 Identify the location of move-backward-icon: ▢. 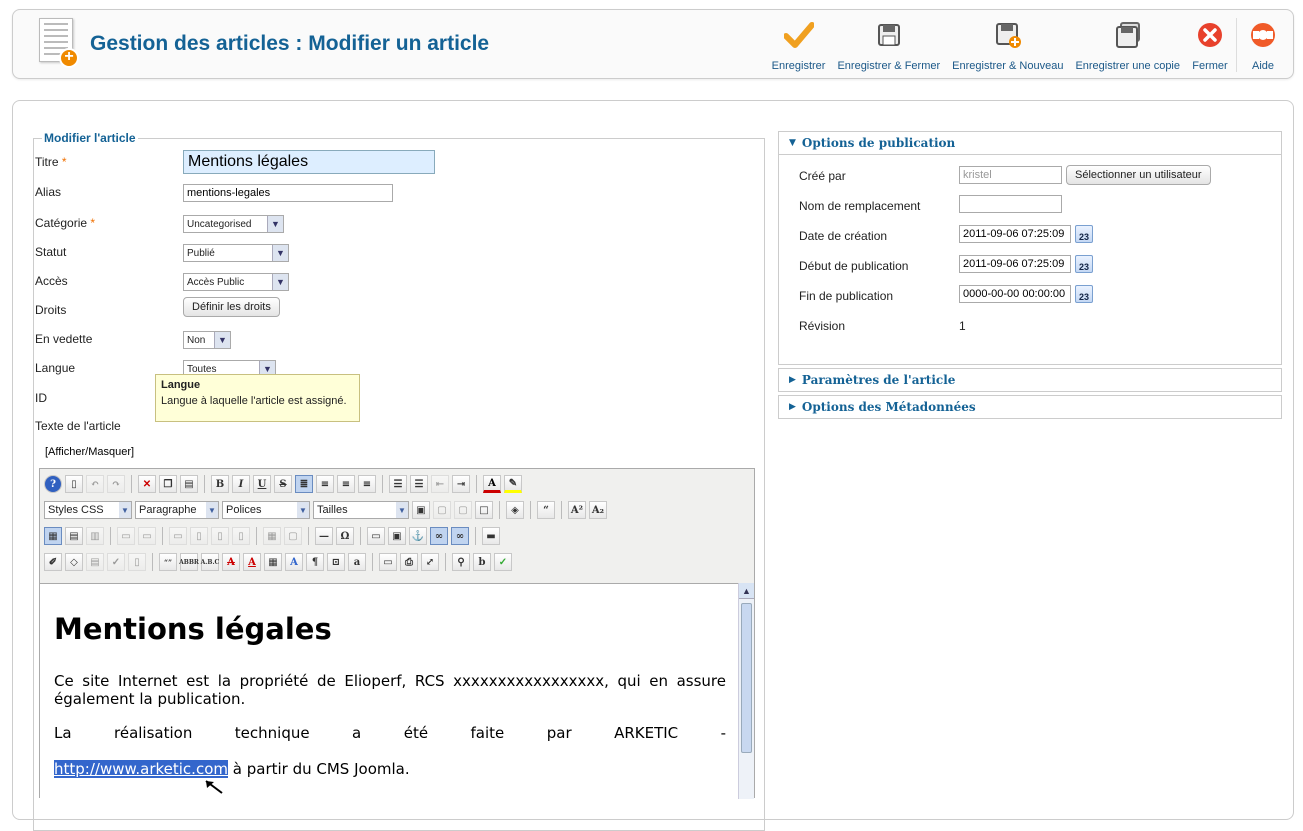
(463, 510).